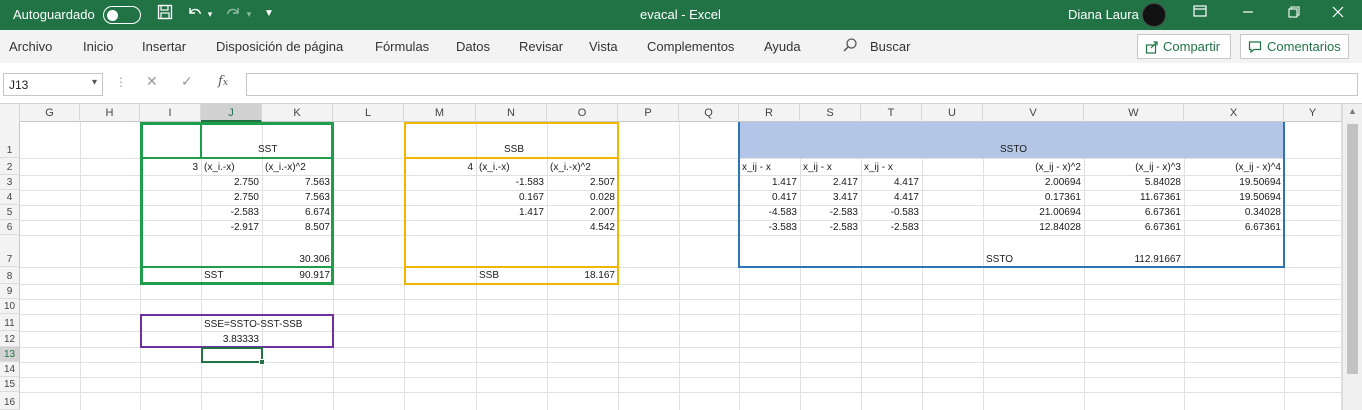 The width and height of the screenshot is (1362, 410). What do you see at coordinates (1062, 197) in the screenshot?
I see `ssto-v4: 0.17361` at bounding box center [1062, 197].